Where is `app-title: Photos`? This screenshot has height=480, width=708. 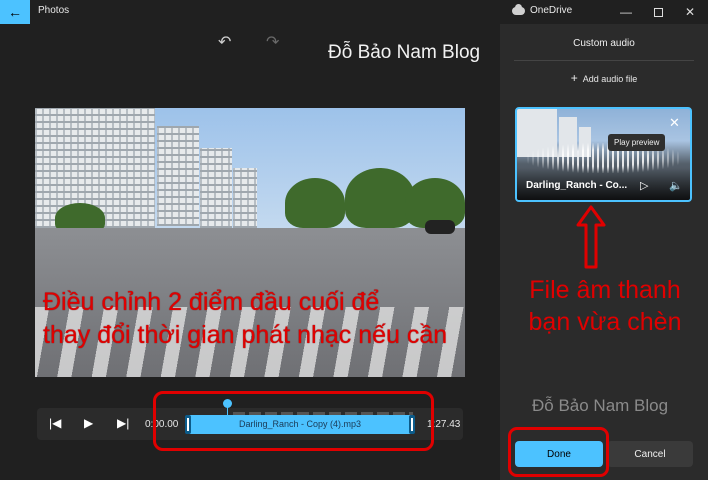
app-title: Photos is located at coordinates (54, 10).